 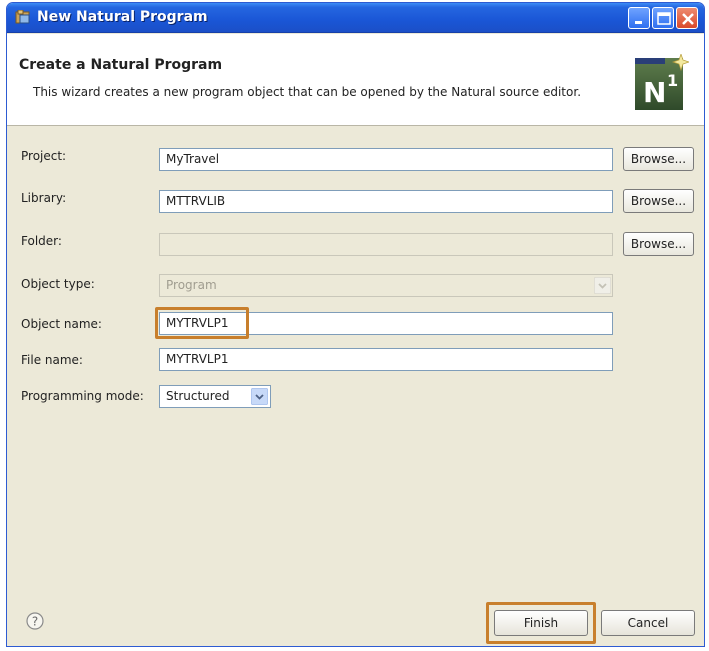 What do you see at coordinates (638, 22) in the screenshot?
I see `minimize-icon` at bounding box center [638, 22].